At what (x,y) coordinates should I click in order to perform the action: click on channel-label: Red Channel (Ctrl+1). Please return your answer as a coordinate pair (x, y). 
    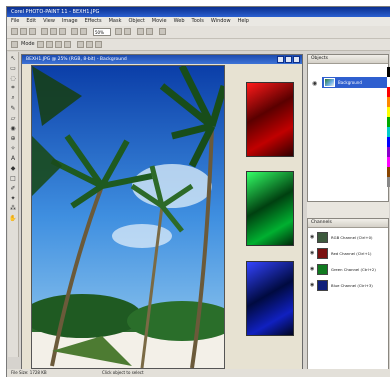
    Looking at the image, I should click on (351, 253).